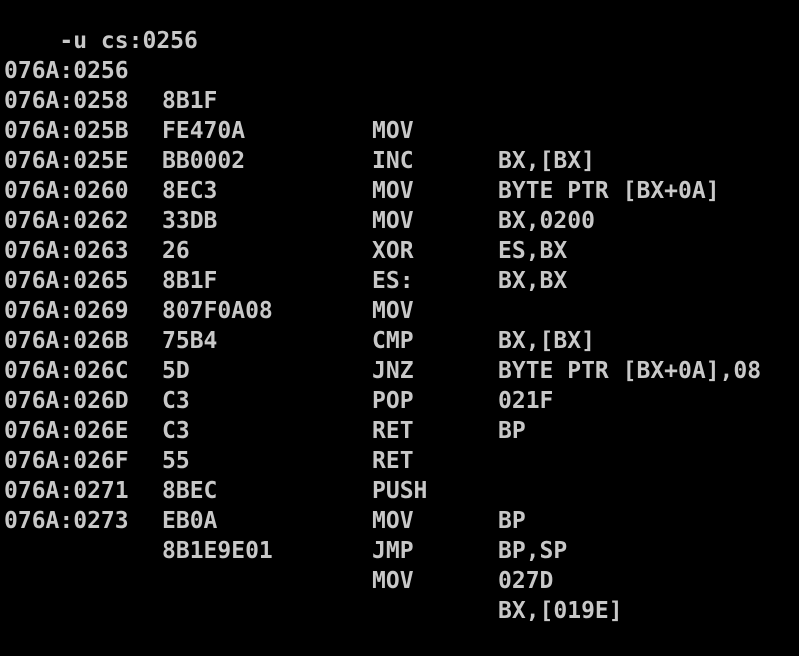 The height and width of the screenshot is (656, 799). I want to click on mnemonic: ES:, so click(393, 281).